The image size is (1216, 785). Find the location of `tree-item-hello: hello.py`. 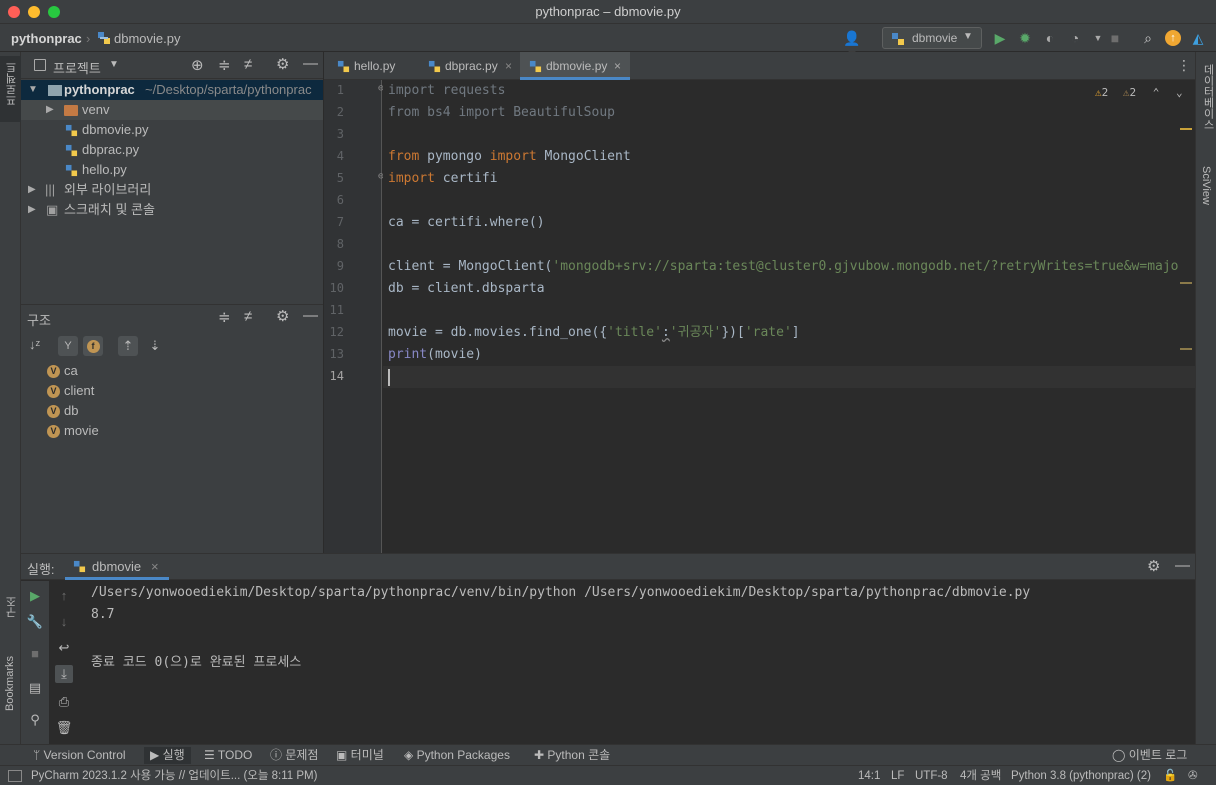

tree-item-hello: hello.py is located at coordinates (172, 170).